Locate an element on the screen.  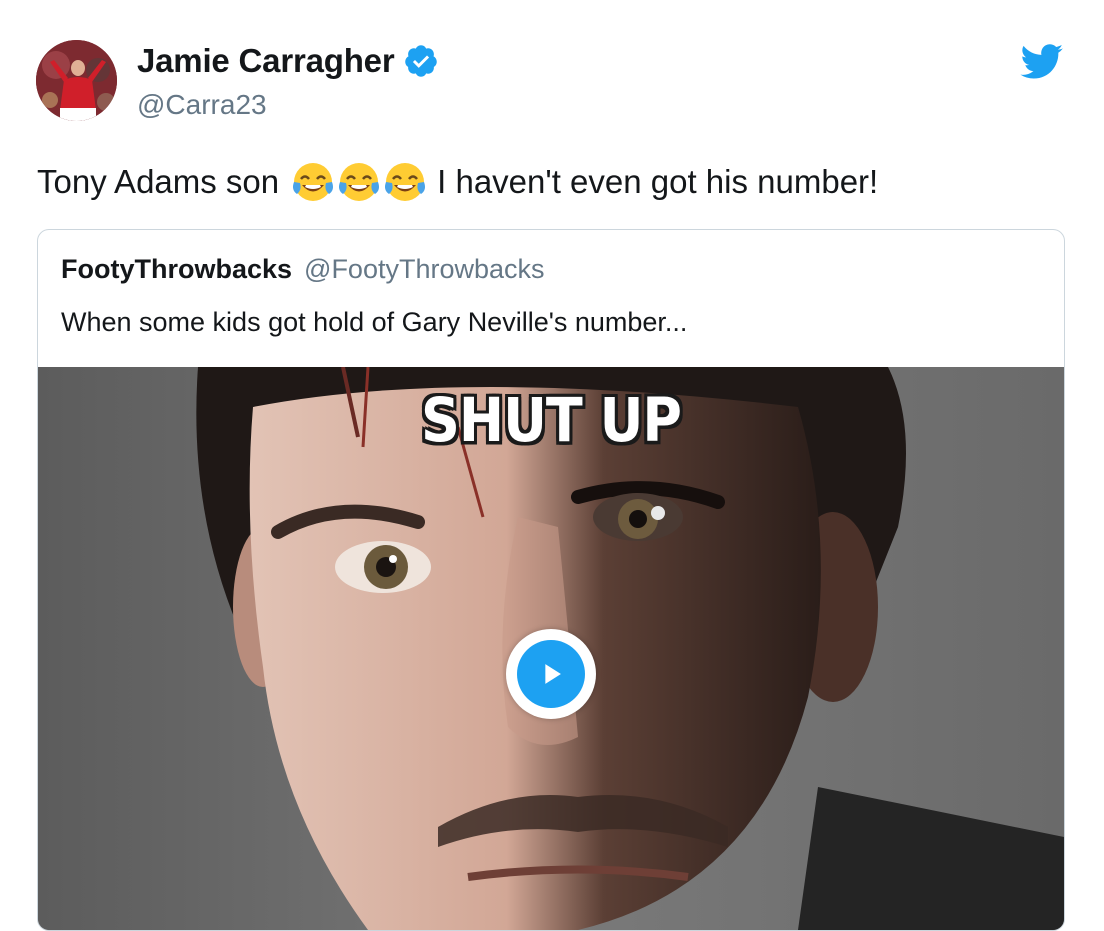
tweet-text-before: Tony Adams son is located at coordinates (158, 181).